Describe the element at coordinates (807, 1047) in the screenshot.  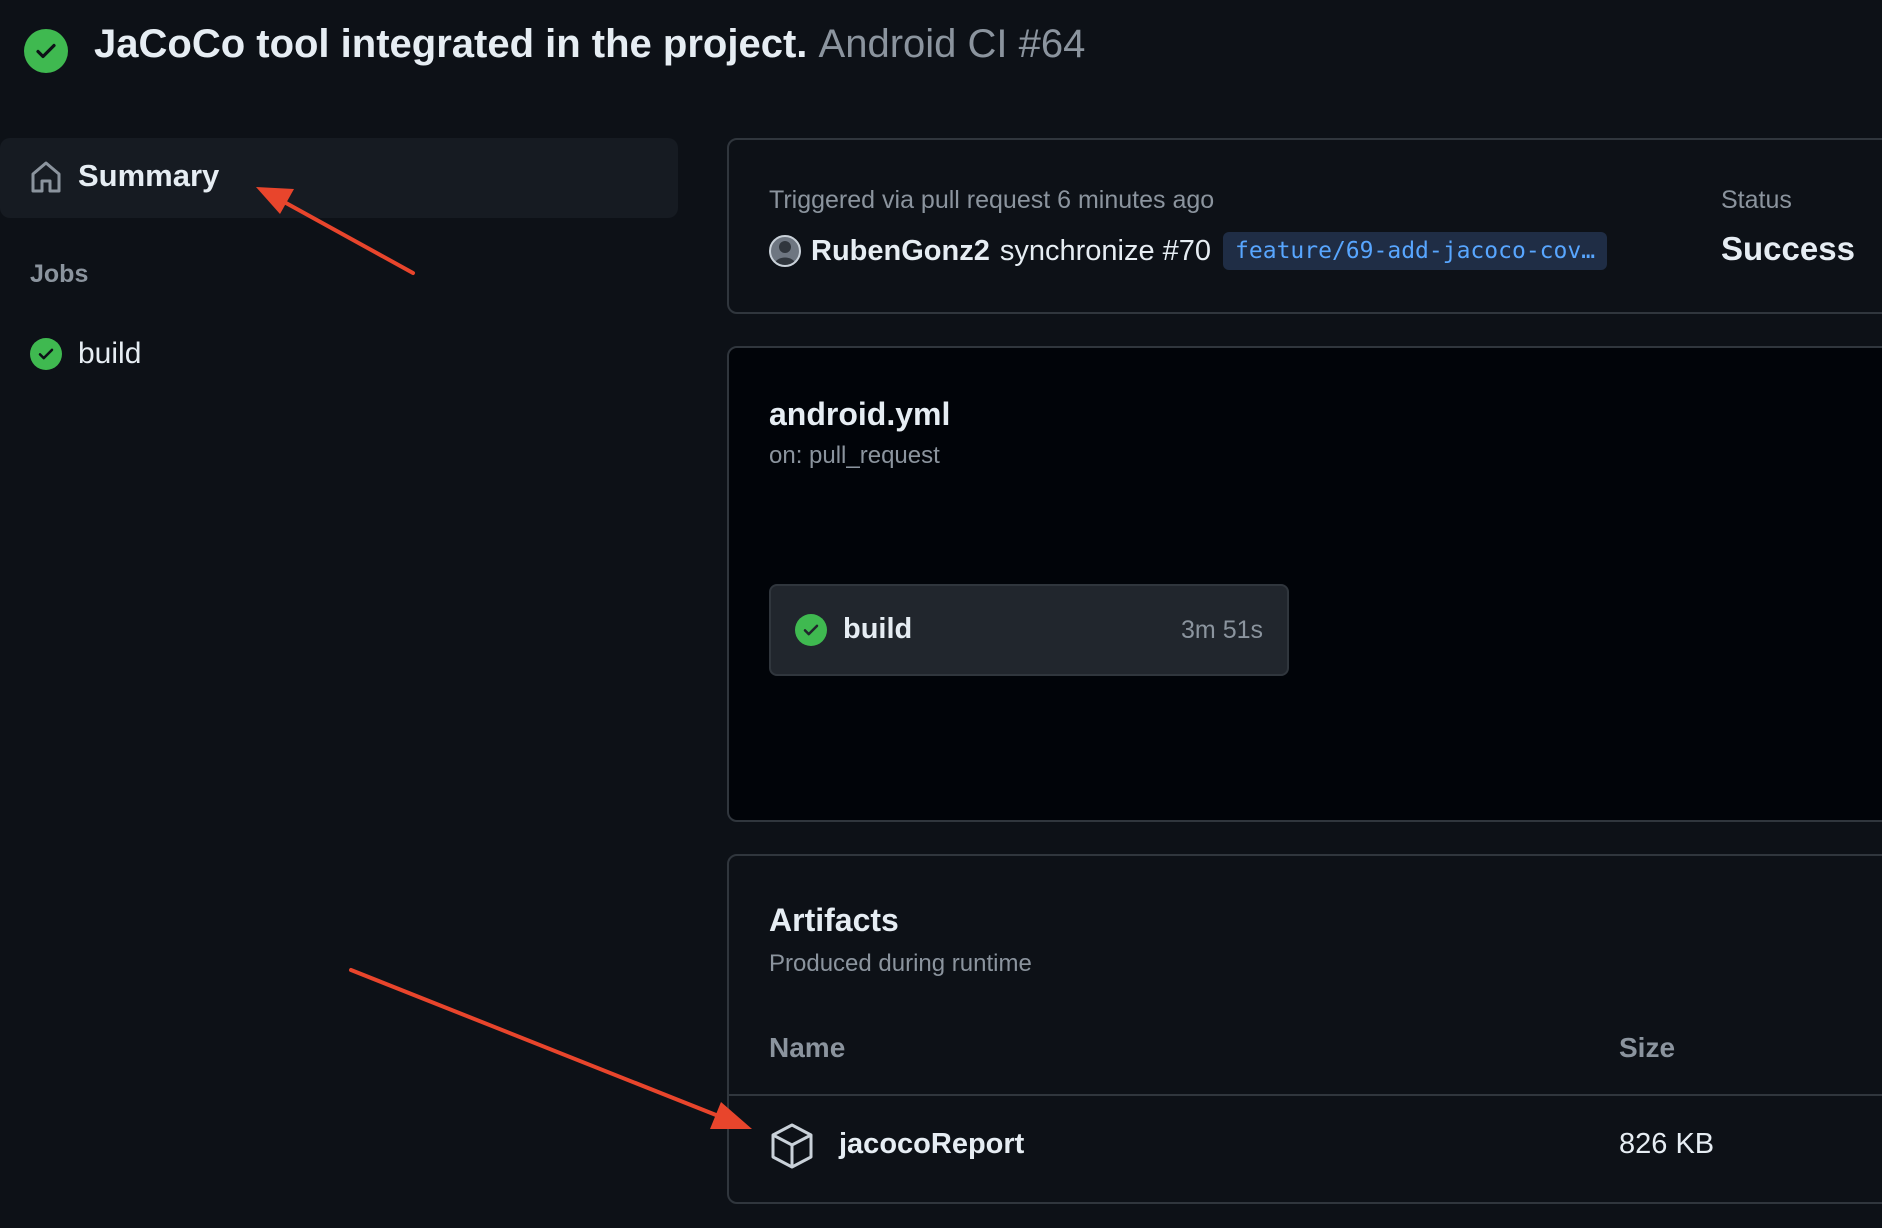
I see `column-header-name: Name` at that location.